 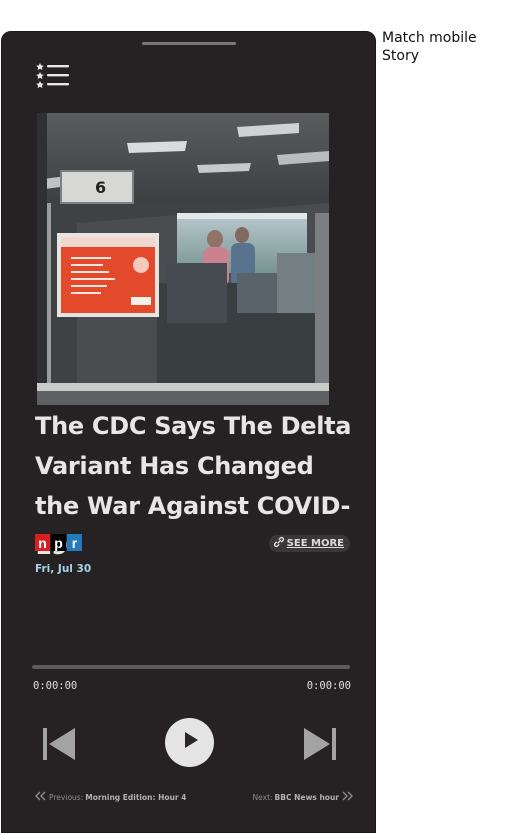 I want to click on play-icon, so click(x=190, y=742).